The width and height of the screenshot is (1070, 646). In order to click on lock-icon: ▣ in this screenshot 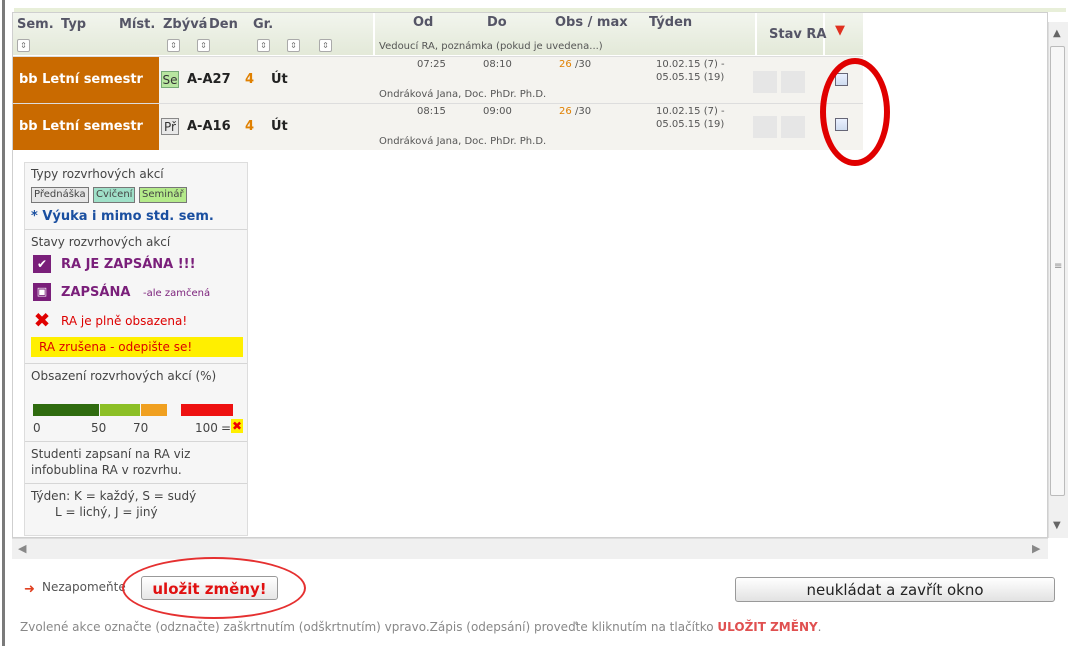, I will do `click(42, 292)`.